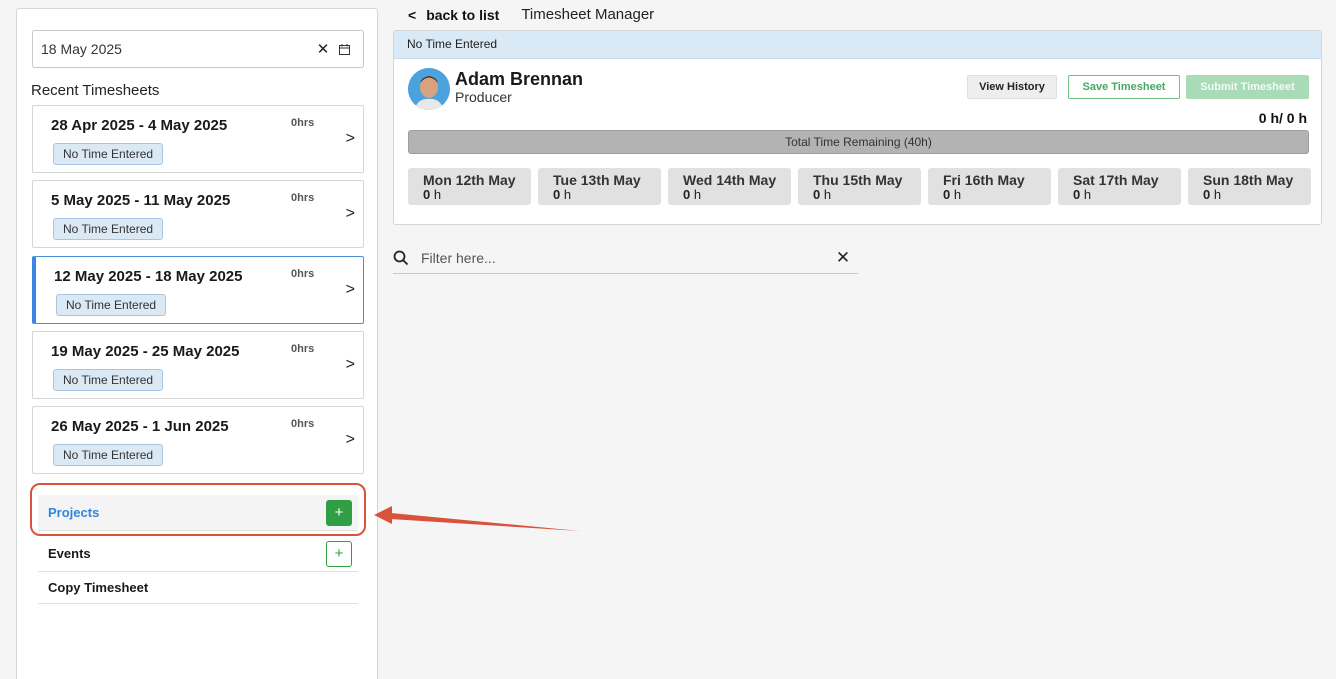 This screenshot has width=1336, height=679. I want to click on add-event-button: +, so click(339, 553).